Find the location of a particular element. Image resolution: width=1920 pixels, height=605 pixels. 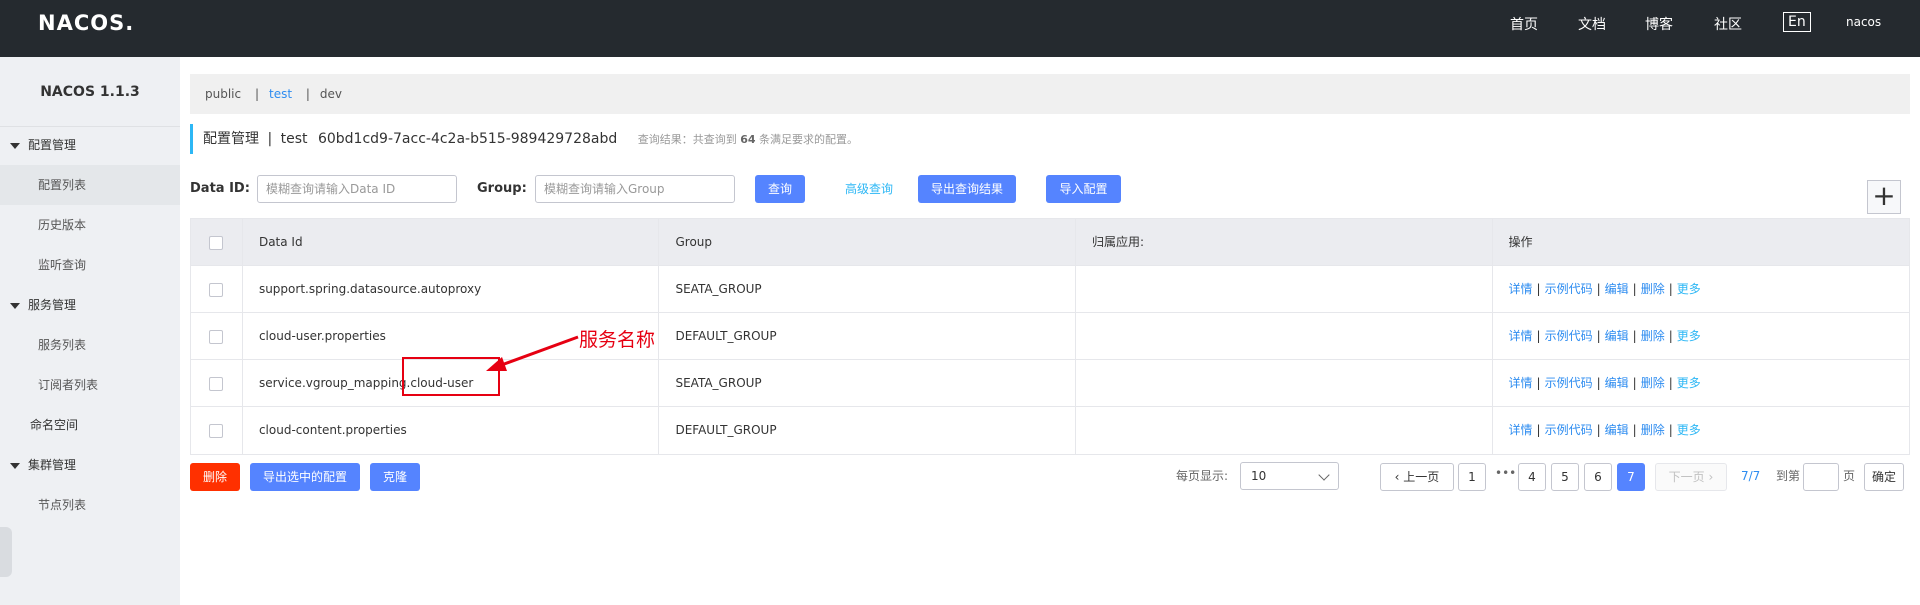

namespace-dev: dev is located at coordinates (331, 94).